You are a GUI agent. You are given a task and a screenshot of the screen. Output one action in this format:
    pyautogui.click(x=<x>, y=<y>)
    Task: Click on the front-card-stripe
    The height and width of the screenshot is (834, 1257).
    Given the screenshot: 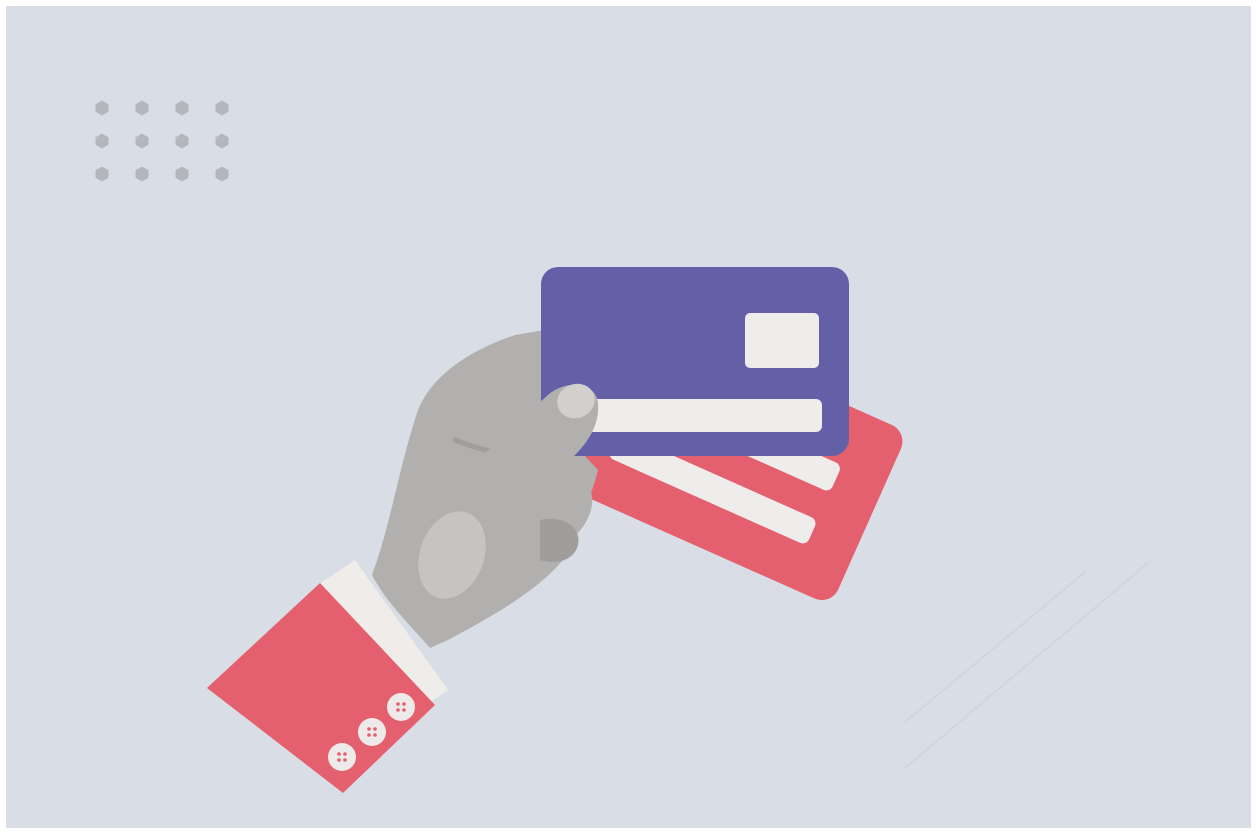 What is the action you would take?
    pyautogui.click(x=699, y=415)
    